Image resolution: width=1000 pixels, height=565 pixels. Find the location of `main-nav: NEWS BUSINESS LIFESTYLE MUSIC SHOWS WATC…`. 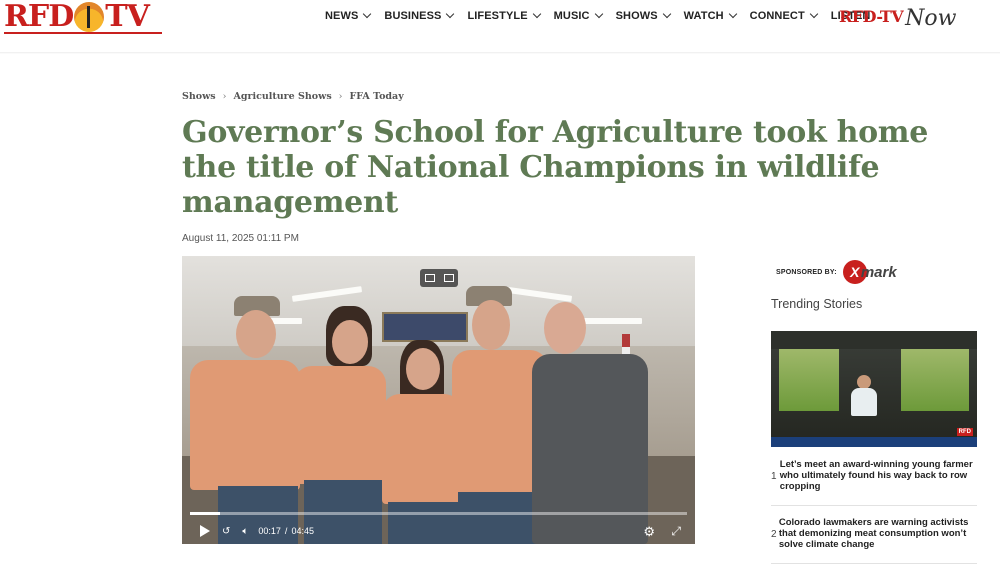

main-nav: NEWS BUSINESS LIFESTYLE MUSIC SHOWS WATC… is located at coordinates (604, 16).